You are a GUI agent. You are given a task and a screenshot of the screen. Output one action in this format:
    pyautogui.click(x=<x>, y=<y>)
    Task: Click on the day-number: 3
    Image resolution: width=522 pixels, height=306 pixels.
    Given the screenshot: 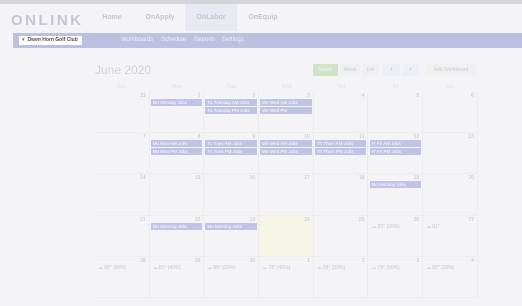 What is the action you would take?
    pyautogui.click(x=418, y=260)
    